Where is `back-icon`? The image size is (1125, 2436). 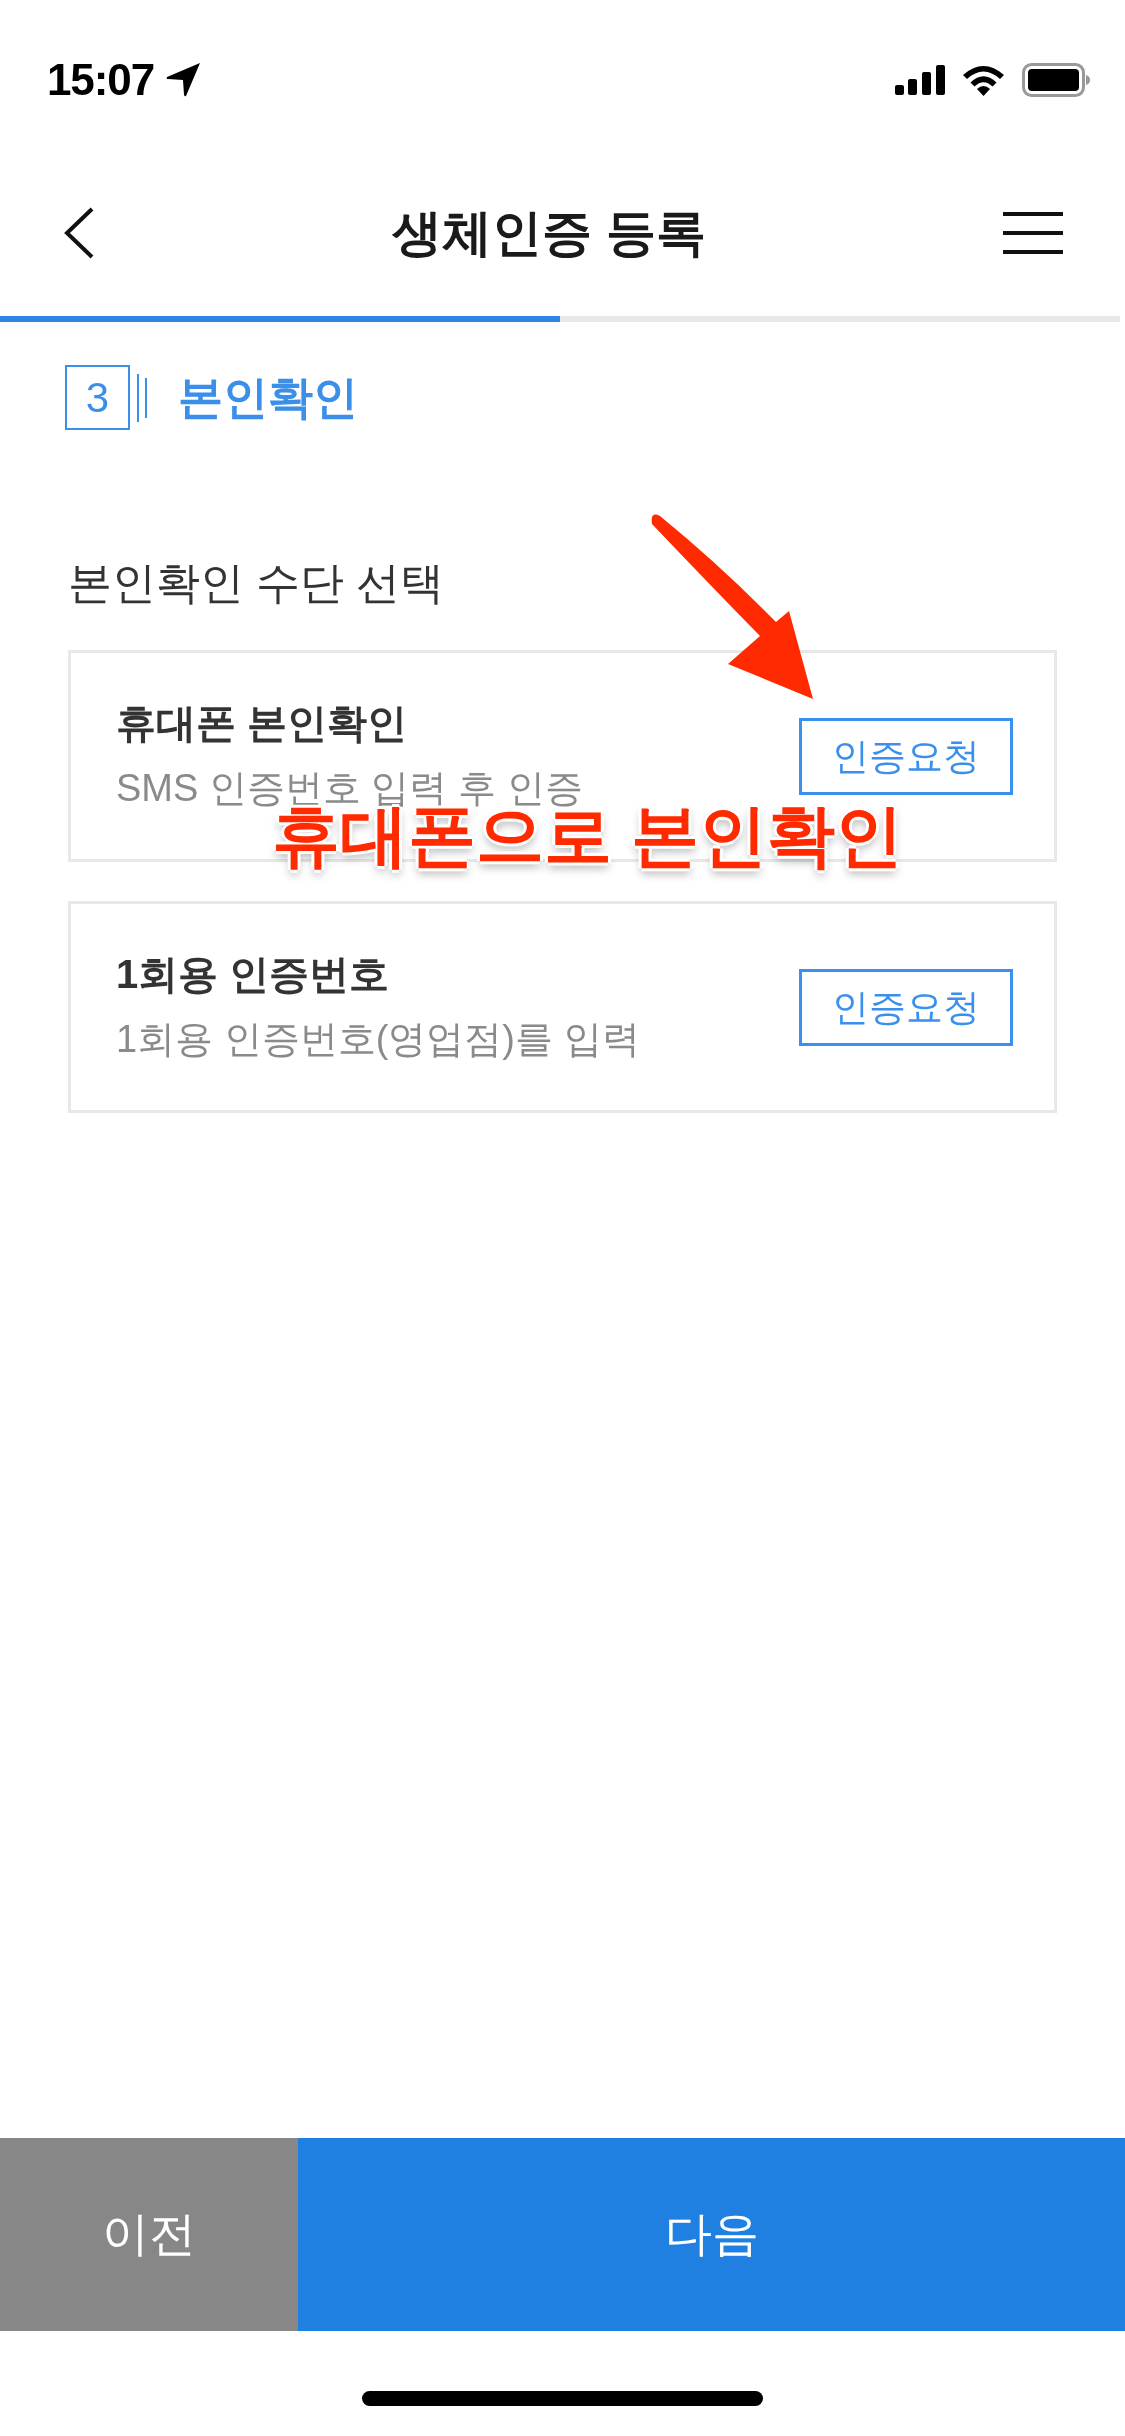 back-icon is located at coordinates (79, 233).